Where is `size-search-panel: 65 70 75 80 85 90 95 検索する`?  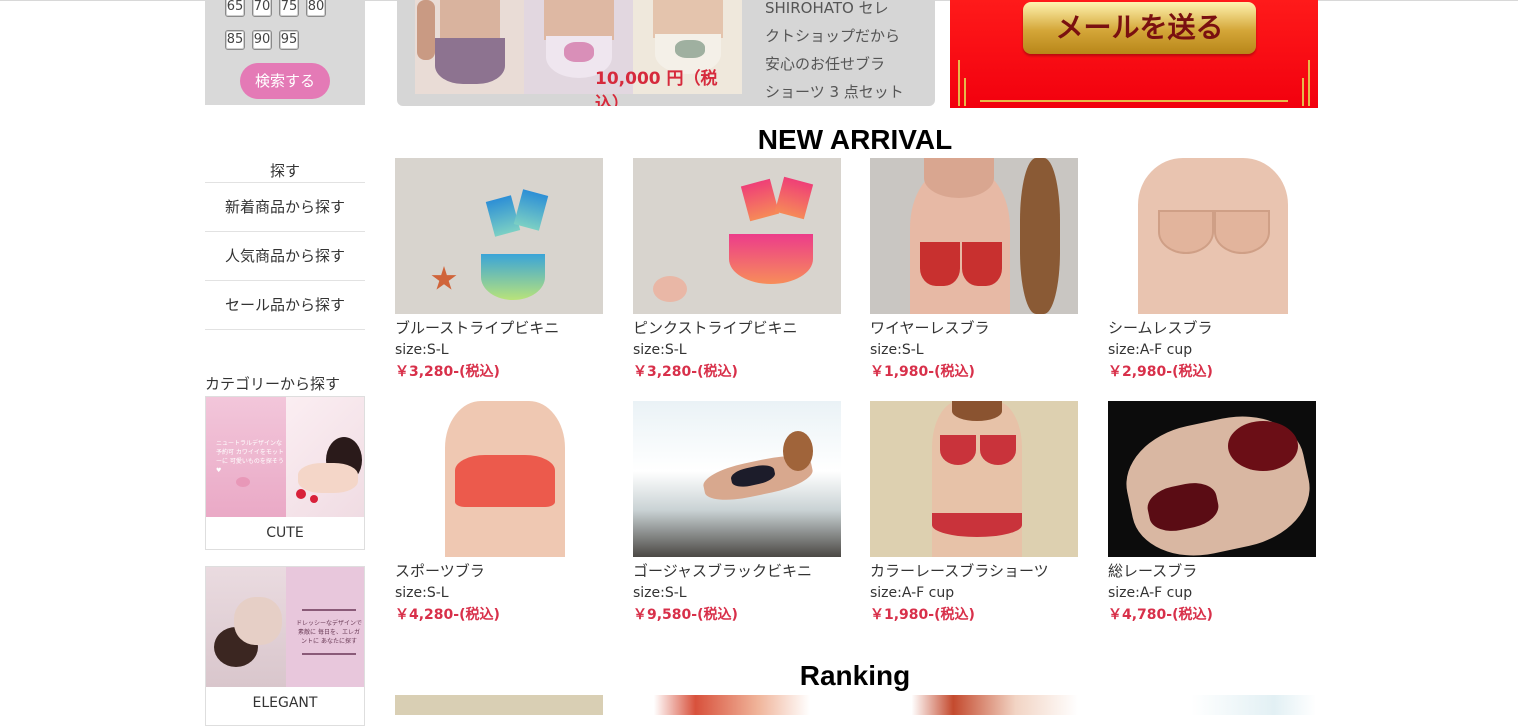
size-search-panel: 65 70 75 80 85 90 95 検索する is located at coordinates (285, 52).